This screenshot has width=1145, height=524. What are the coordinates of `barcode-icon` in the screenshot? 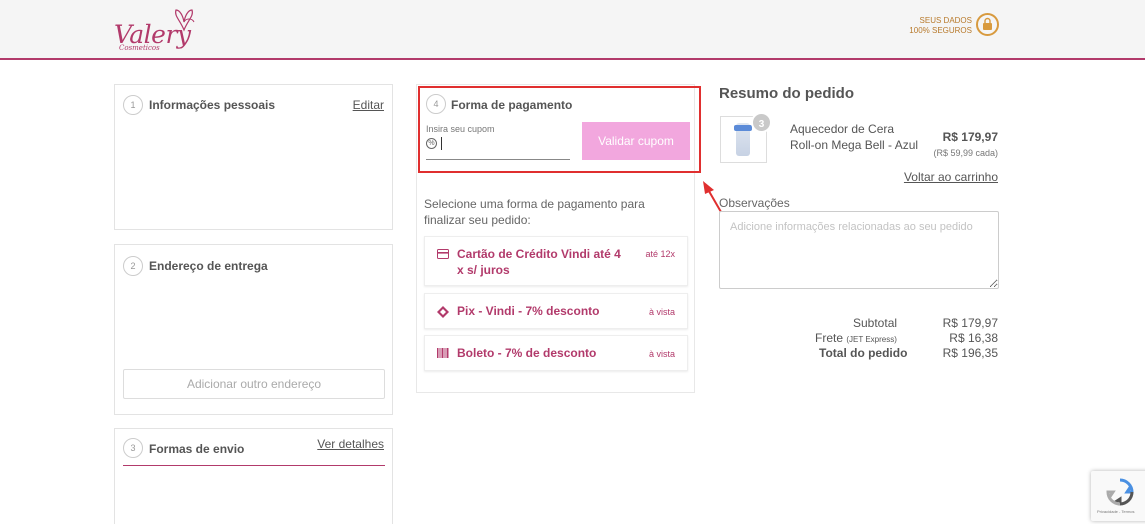 It's located at (443, 353).